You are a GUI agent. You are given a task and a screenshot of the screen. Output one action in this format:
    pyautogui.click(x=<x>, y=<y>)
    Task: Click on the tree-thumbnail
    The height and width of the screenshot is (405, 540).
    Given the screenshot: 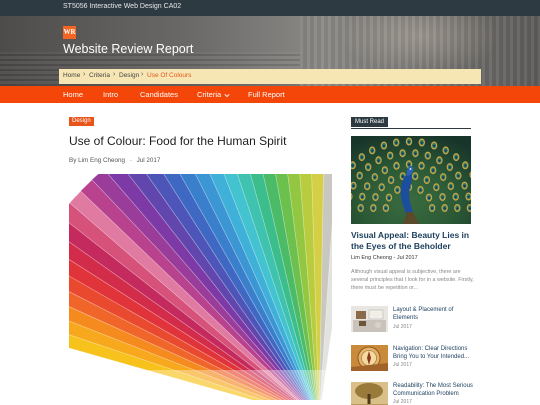 What is the action you would take?
    pyautogui.click(x=369, y=393)
    